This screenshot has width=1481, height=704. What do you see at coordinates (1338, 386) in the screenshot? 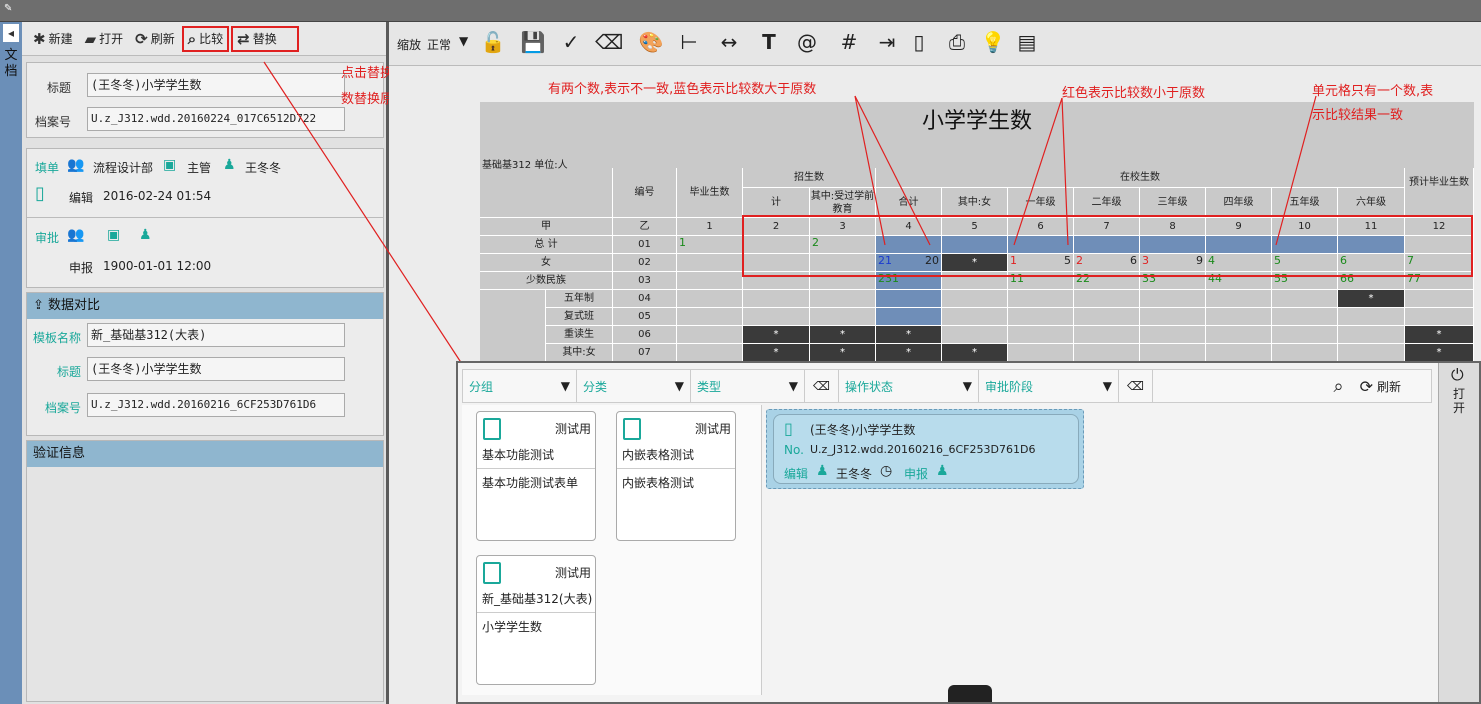
I see `search-icon: ⌕` at bounding box center [1338, 386].